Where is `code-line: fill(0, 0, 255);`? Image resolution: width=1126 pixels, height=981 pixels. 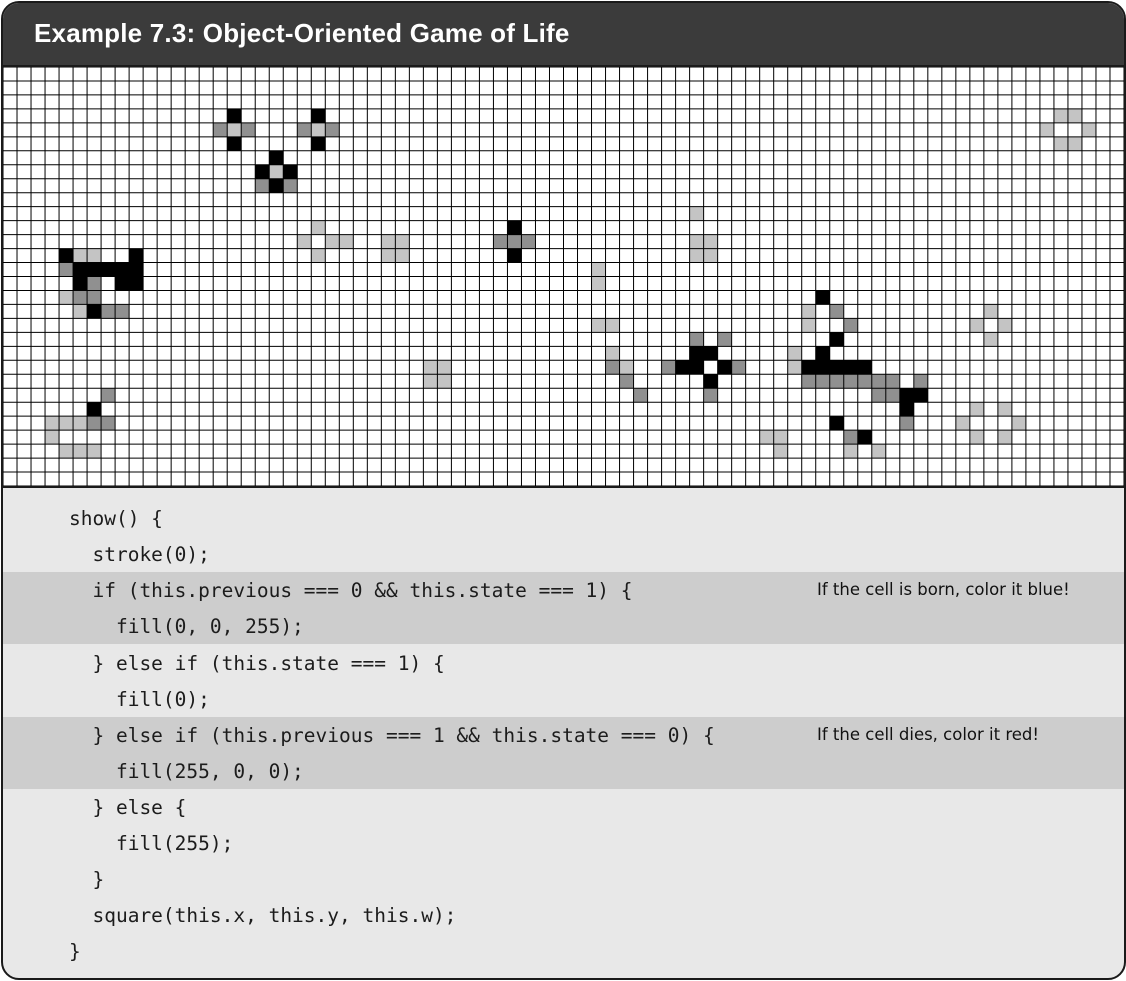 code-line: fill(0, 0, 255); is located at coordinates (186, 626).